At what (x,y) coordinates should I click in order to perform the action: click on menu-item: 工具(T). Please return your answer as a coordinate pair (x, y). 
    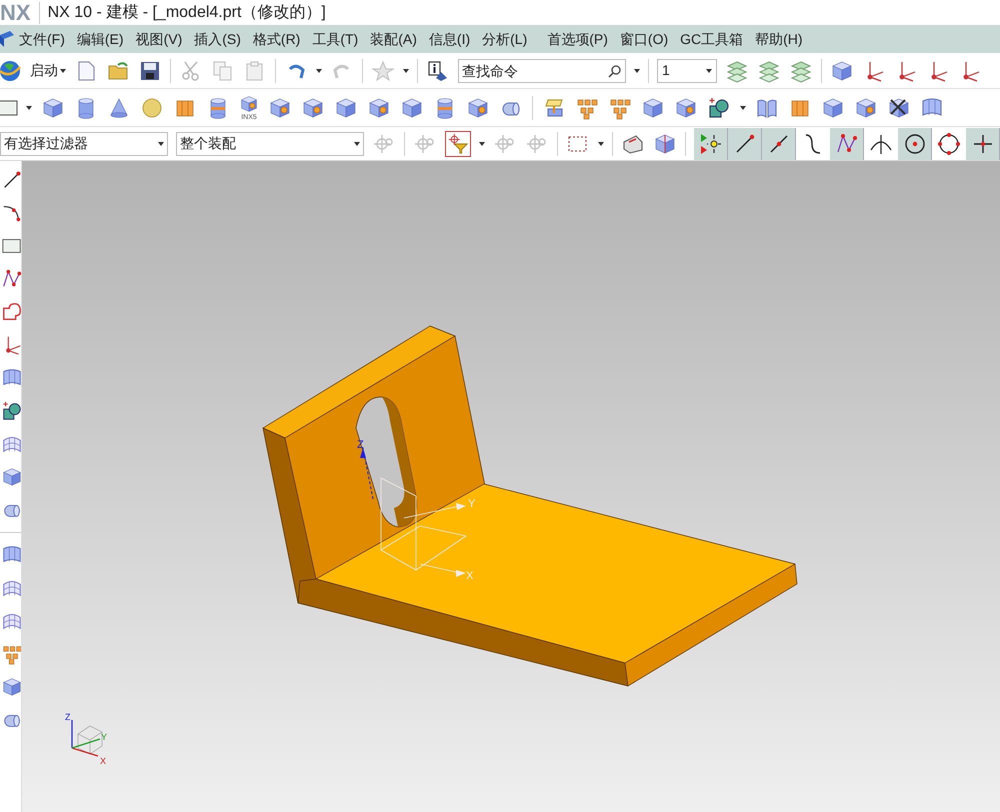
    Looking at the image, I should click on (335, 39).